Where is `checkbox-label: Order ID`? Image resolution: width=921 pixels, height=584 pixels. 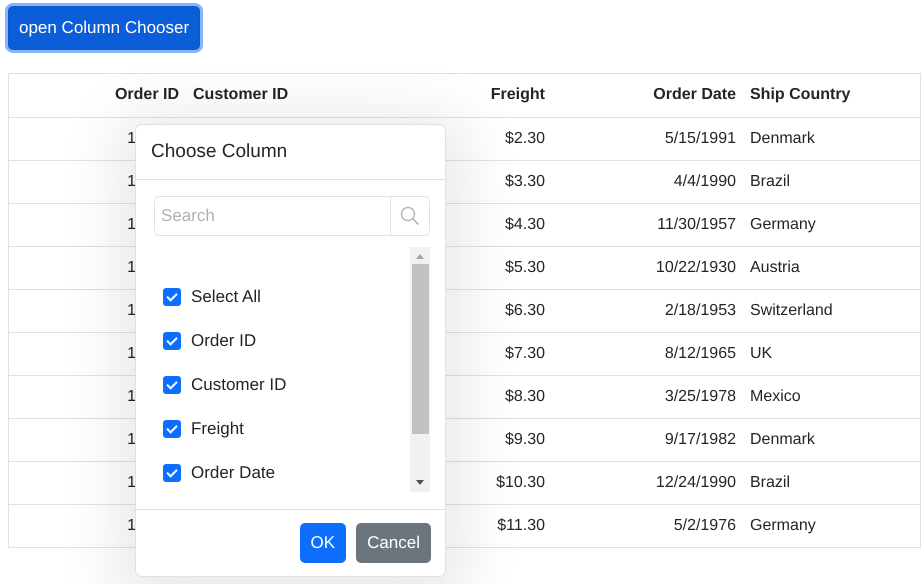
checkbox-label: Order ID is located at coordinates (223, 341).